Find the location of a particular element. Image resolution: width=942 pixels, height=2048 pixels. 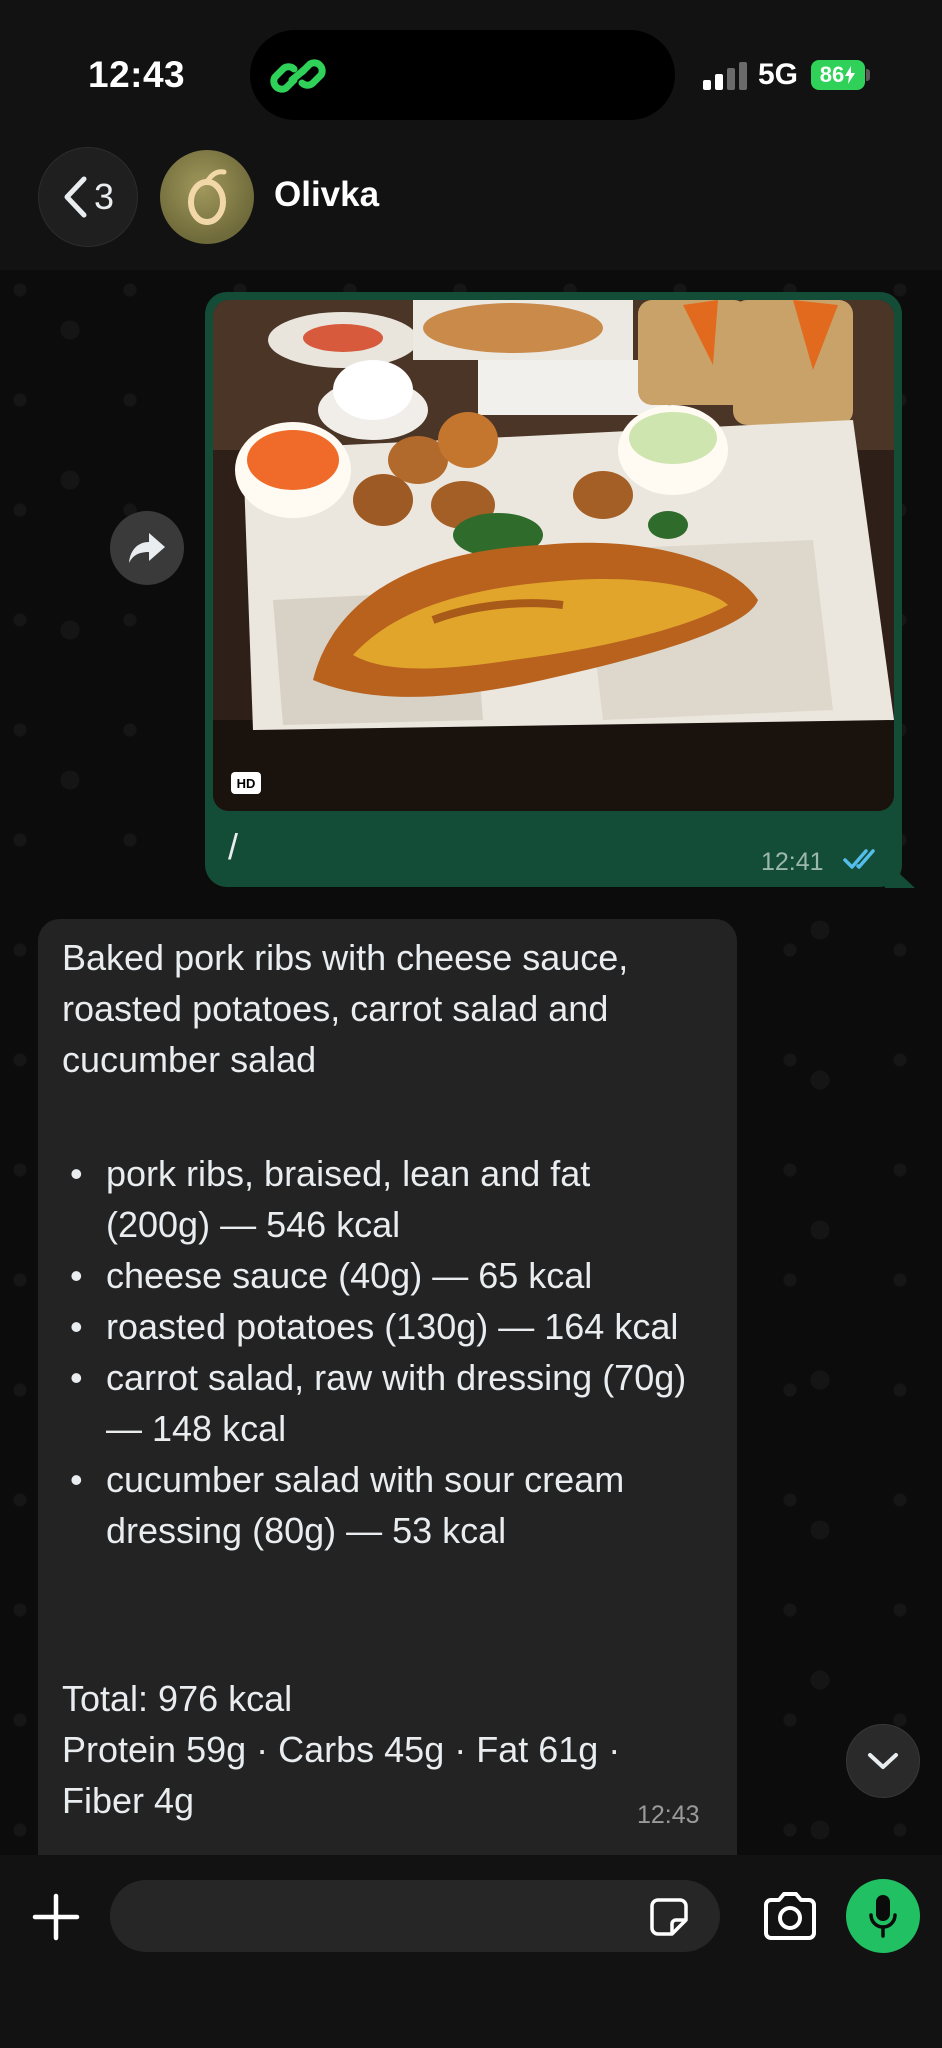

charging-bolt-icon is located at coordinates (850, 75).